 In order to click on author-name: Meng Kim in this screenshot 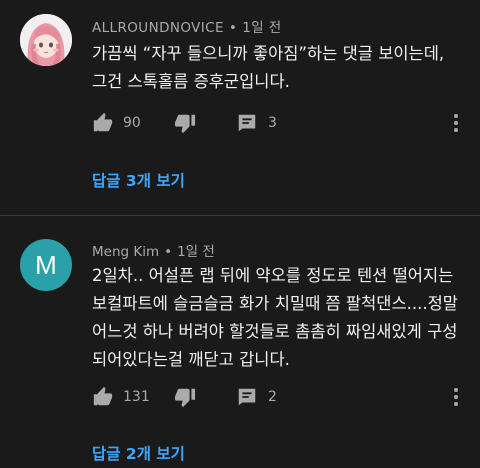, I will do `click(125, 252)`.